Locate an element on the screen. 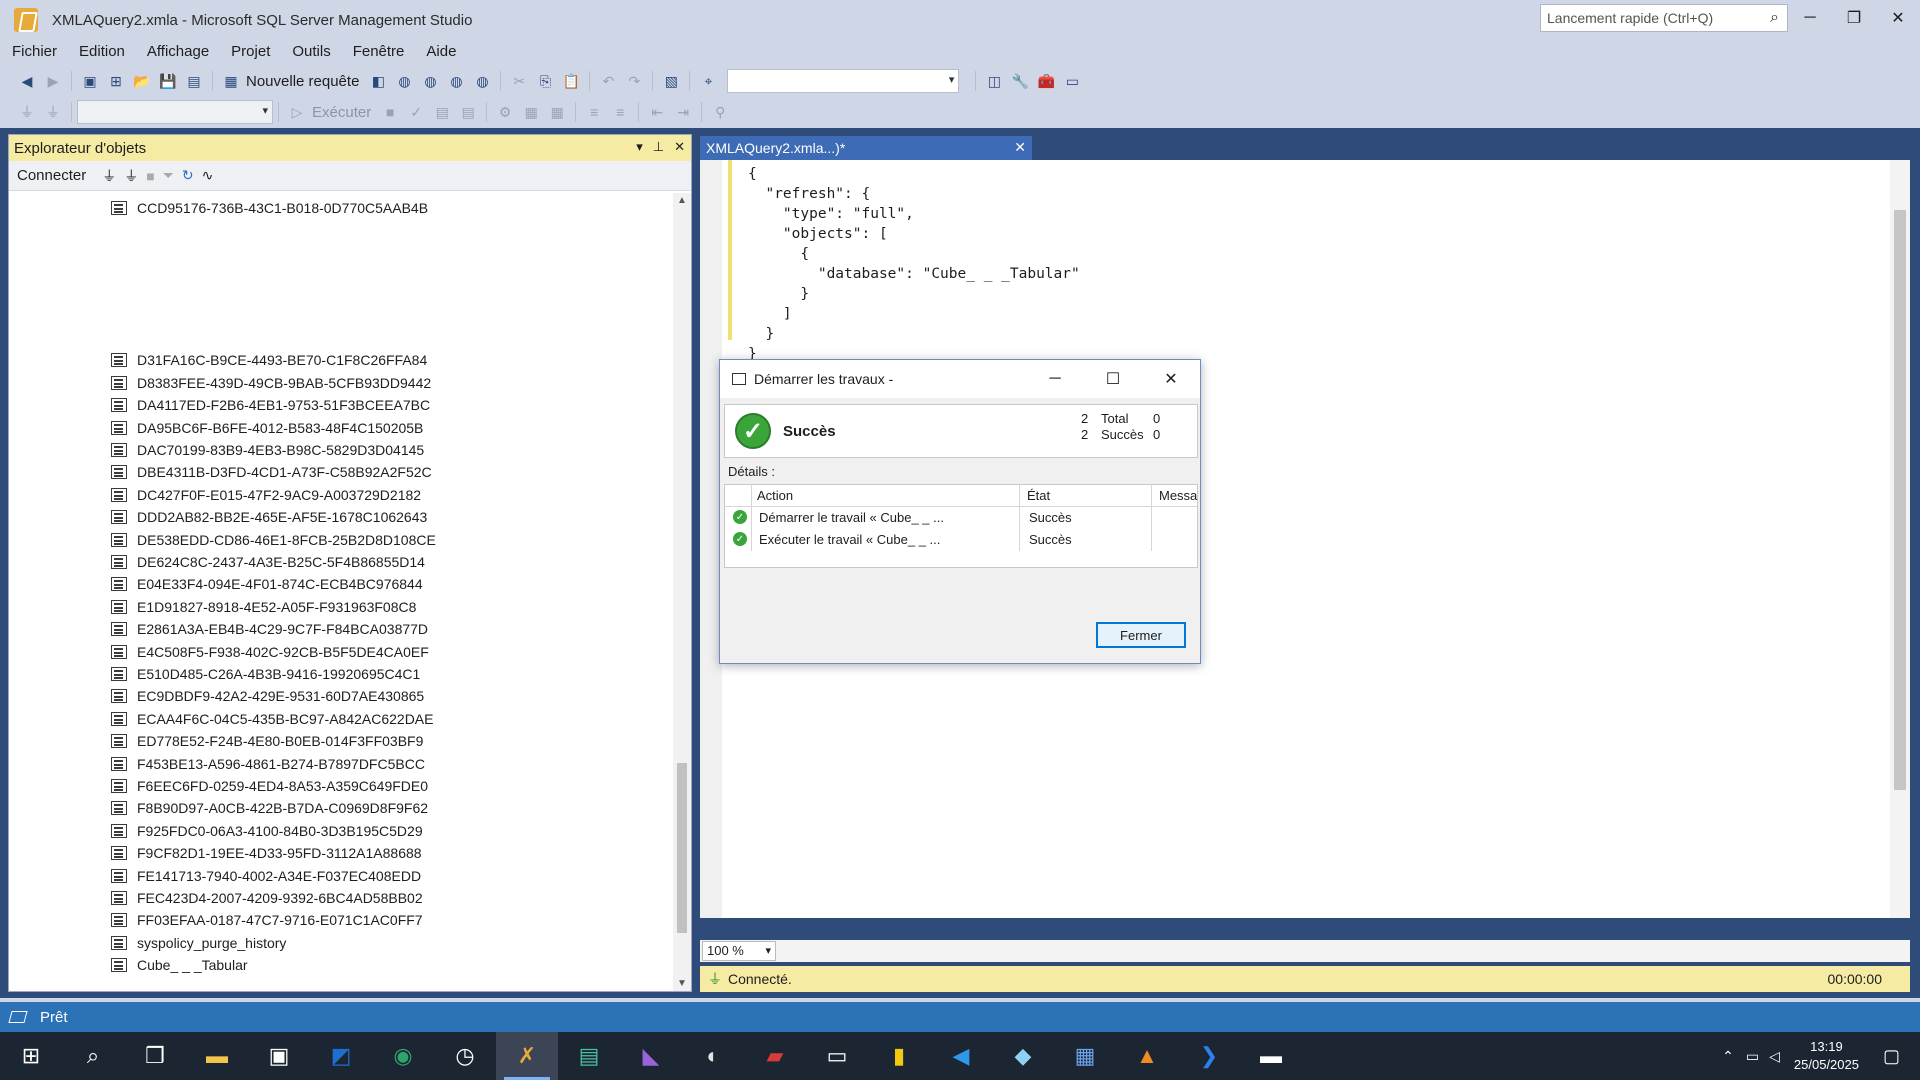 This screenshot has height=1080, width=1920. tool-app-icon: ◆ is located at coordinates (1023, 1056).